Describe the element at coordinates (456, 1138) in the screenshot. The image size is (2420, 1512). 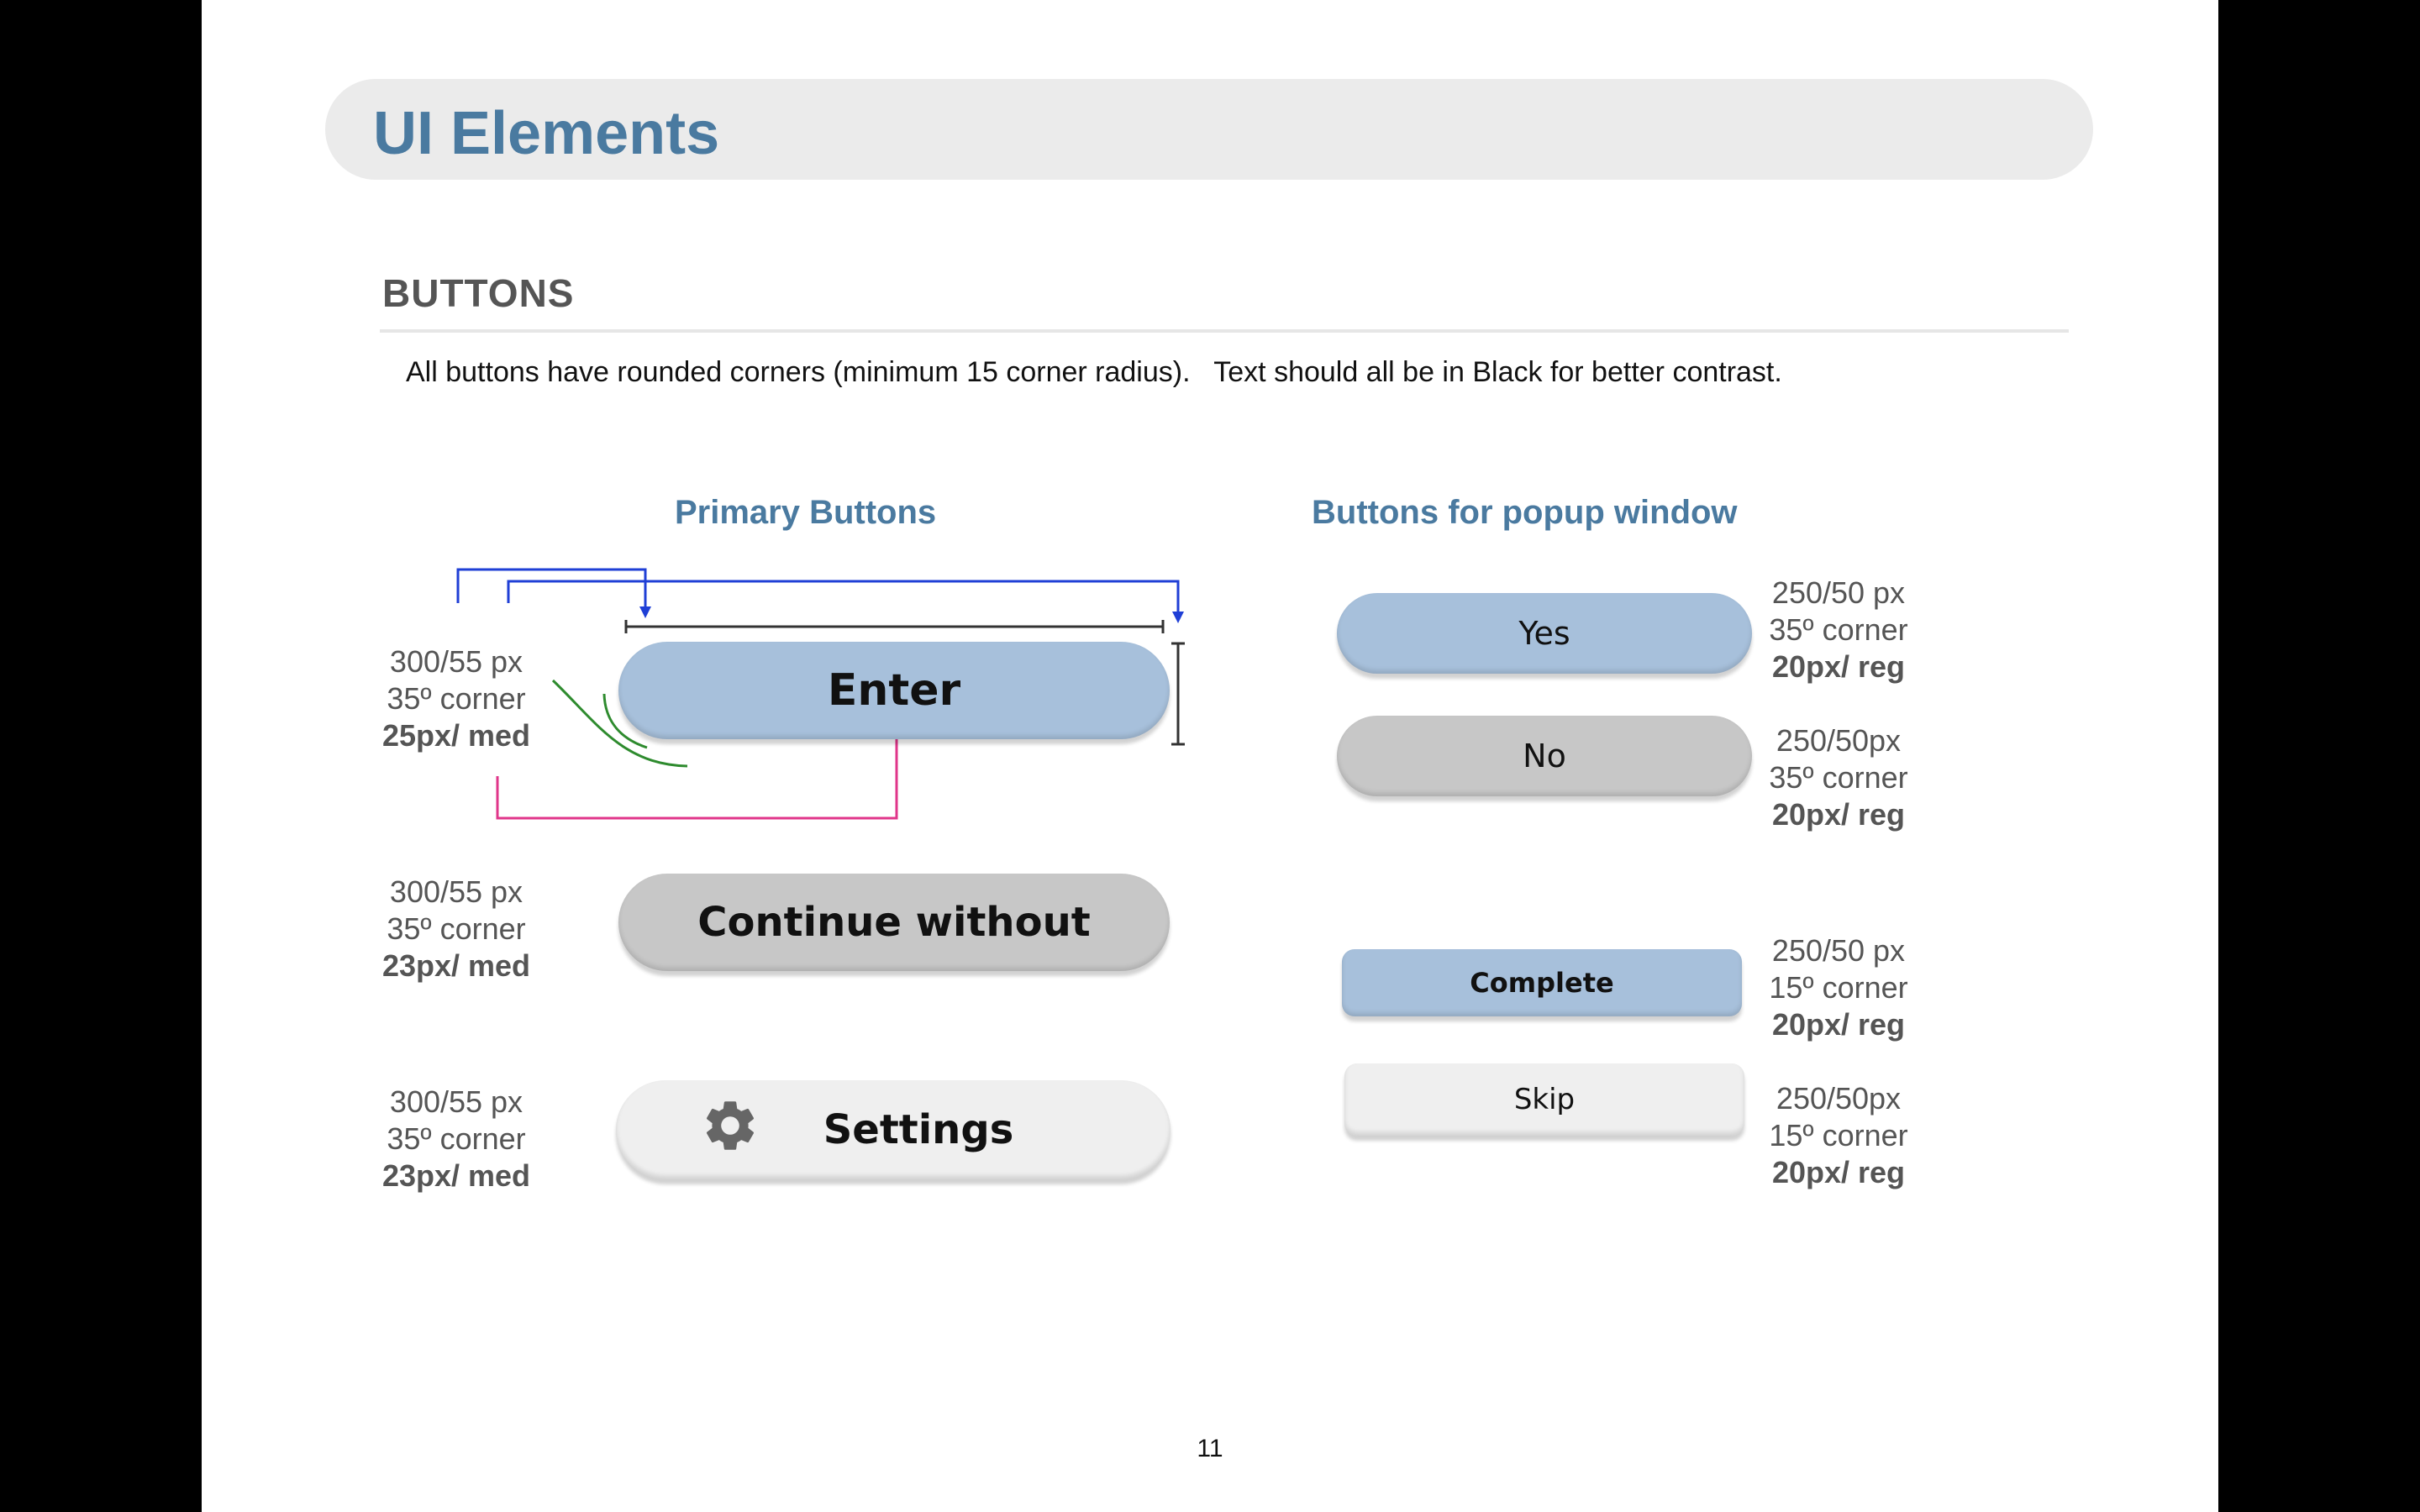
I see `settings-button-spec: 300/55 px 35º corner 23px/ med` at that location.